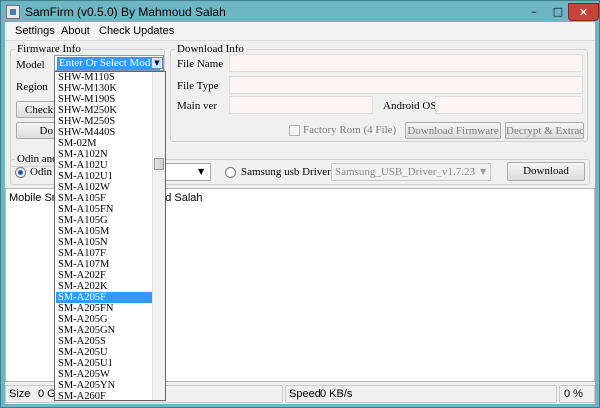  I want to click on firmware-info-legend: Firmware Info, so click(49, 49).